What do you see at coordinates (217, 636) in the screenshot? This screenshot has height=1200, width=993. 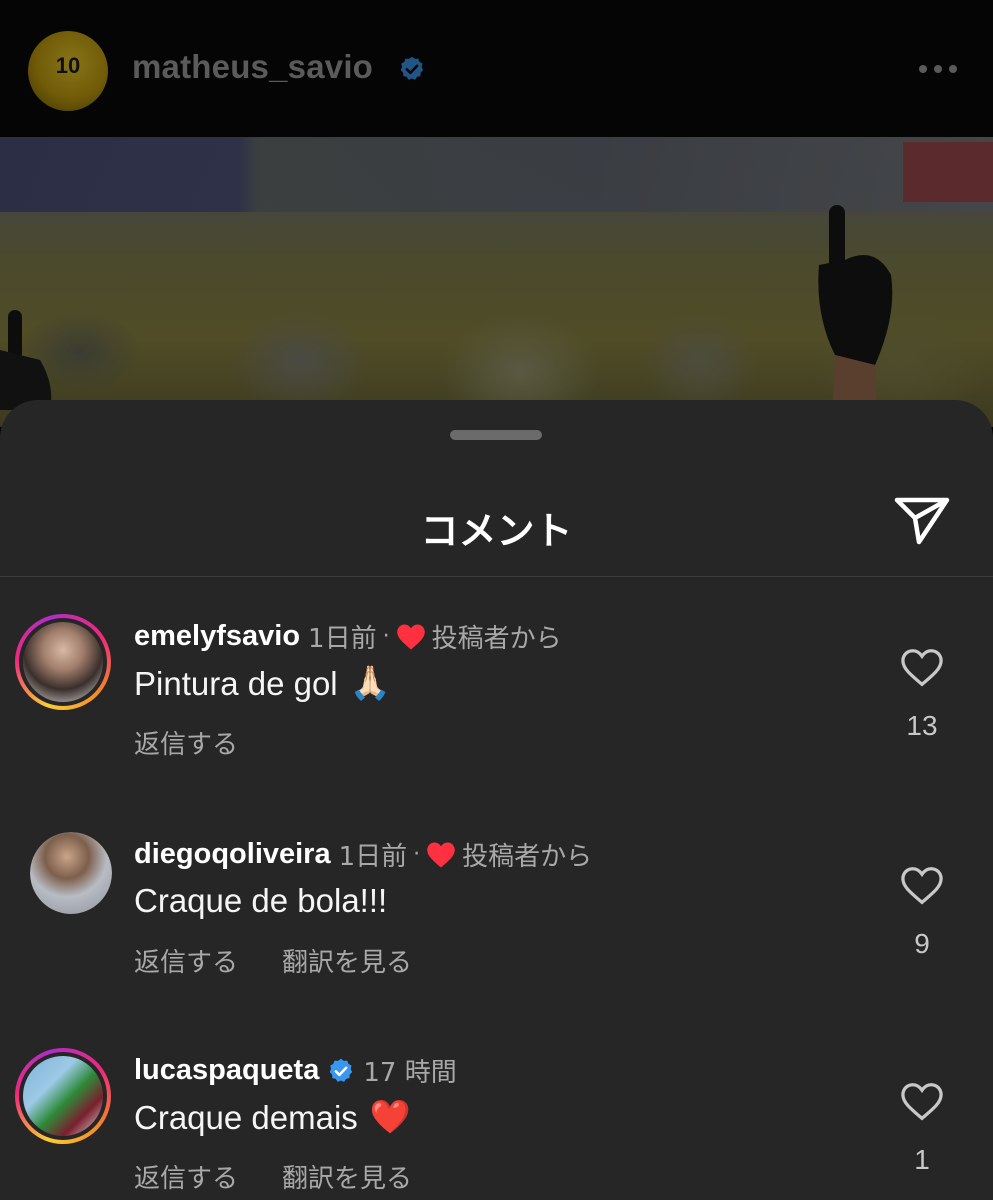 I see `commenter-username: emelyfsavio` at bounding box center [217, 636].